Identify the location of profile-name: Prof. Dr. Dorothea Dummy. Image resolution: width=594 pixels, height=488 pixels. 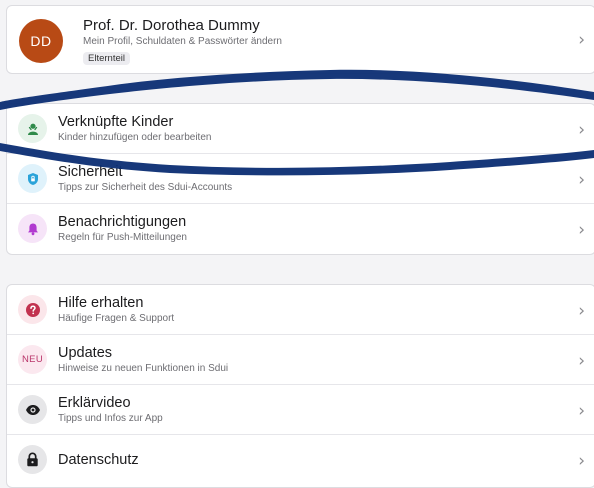
(171, 25).